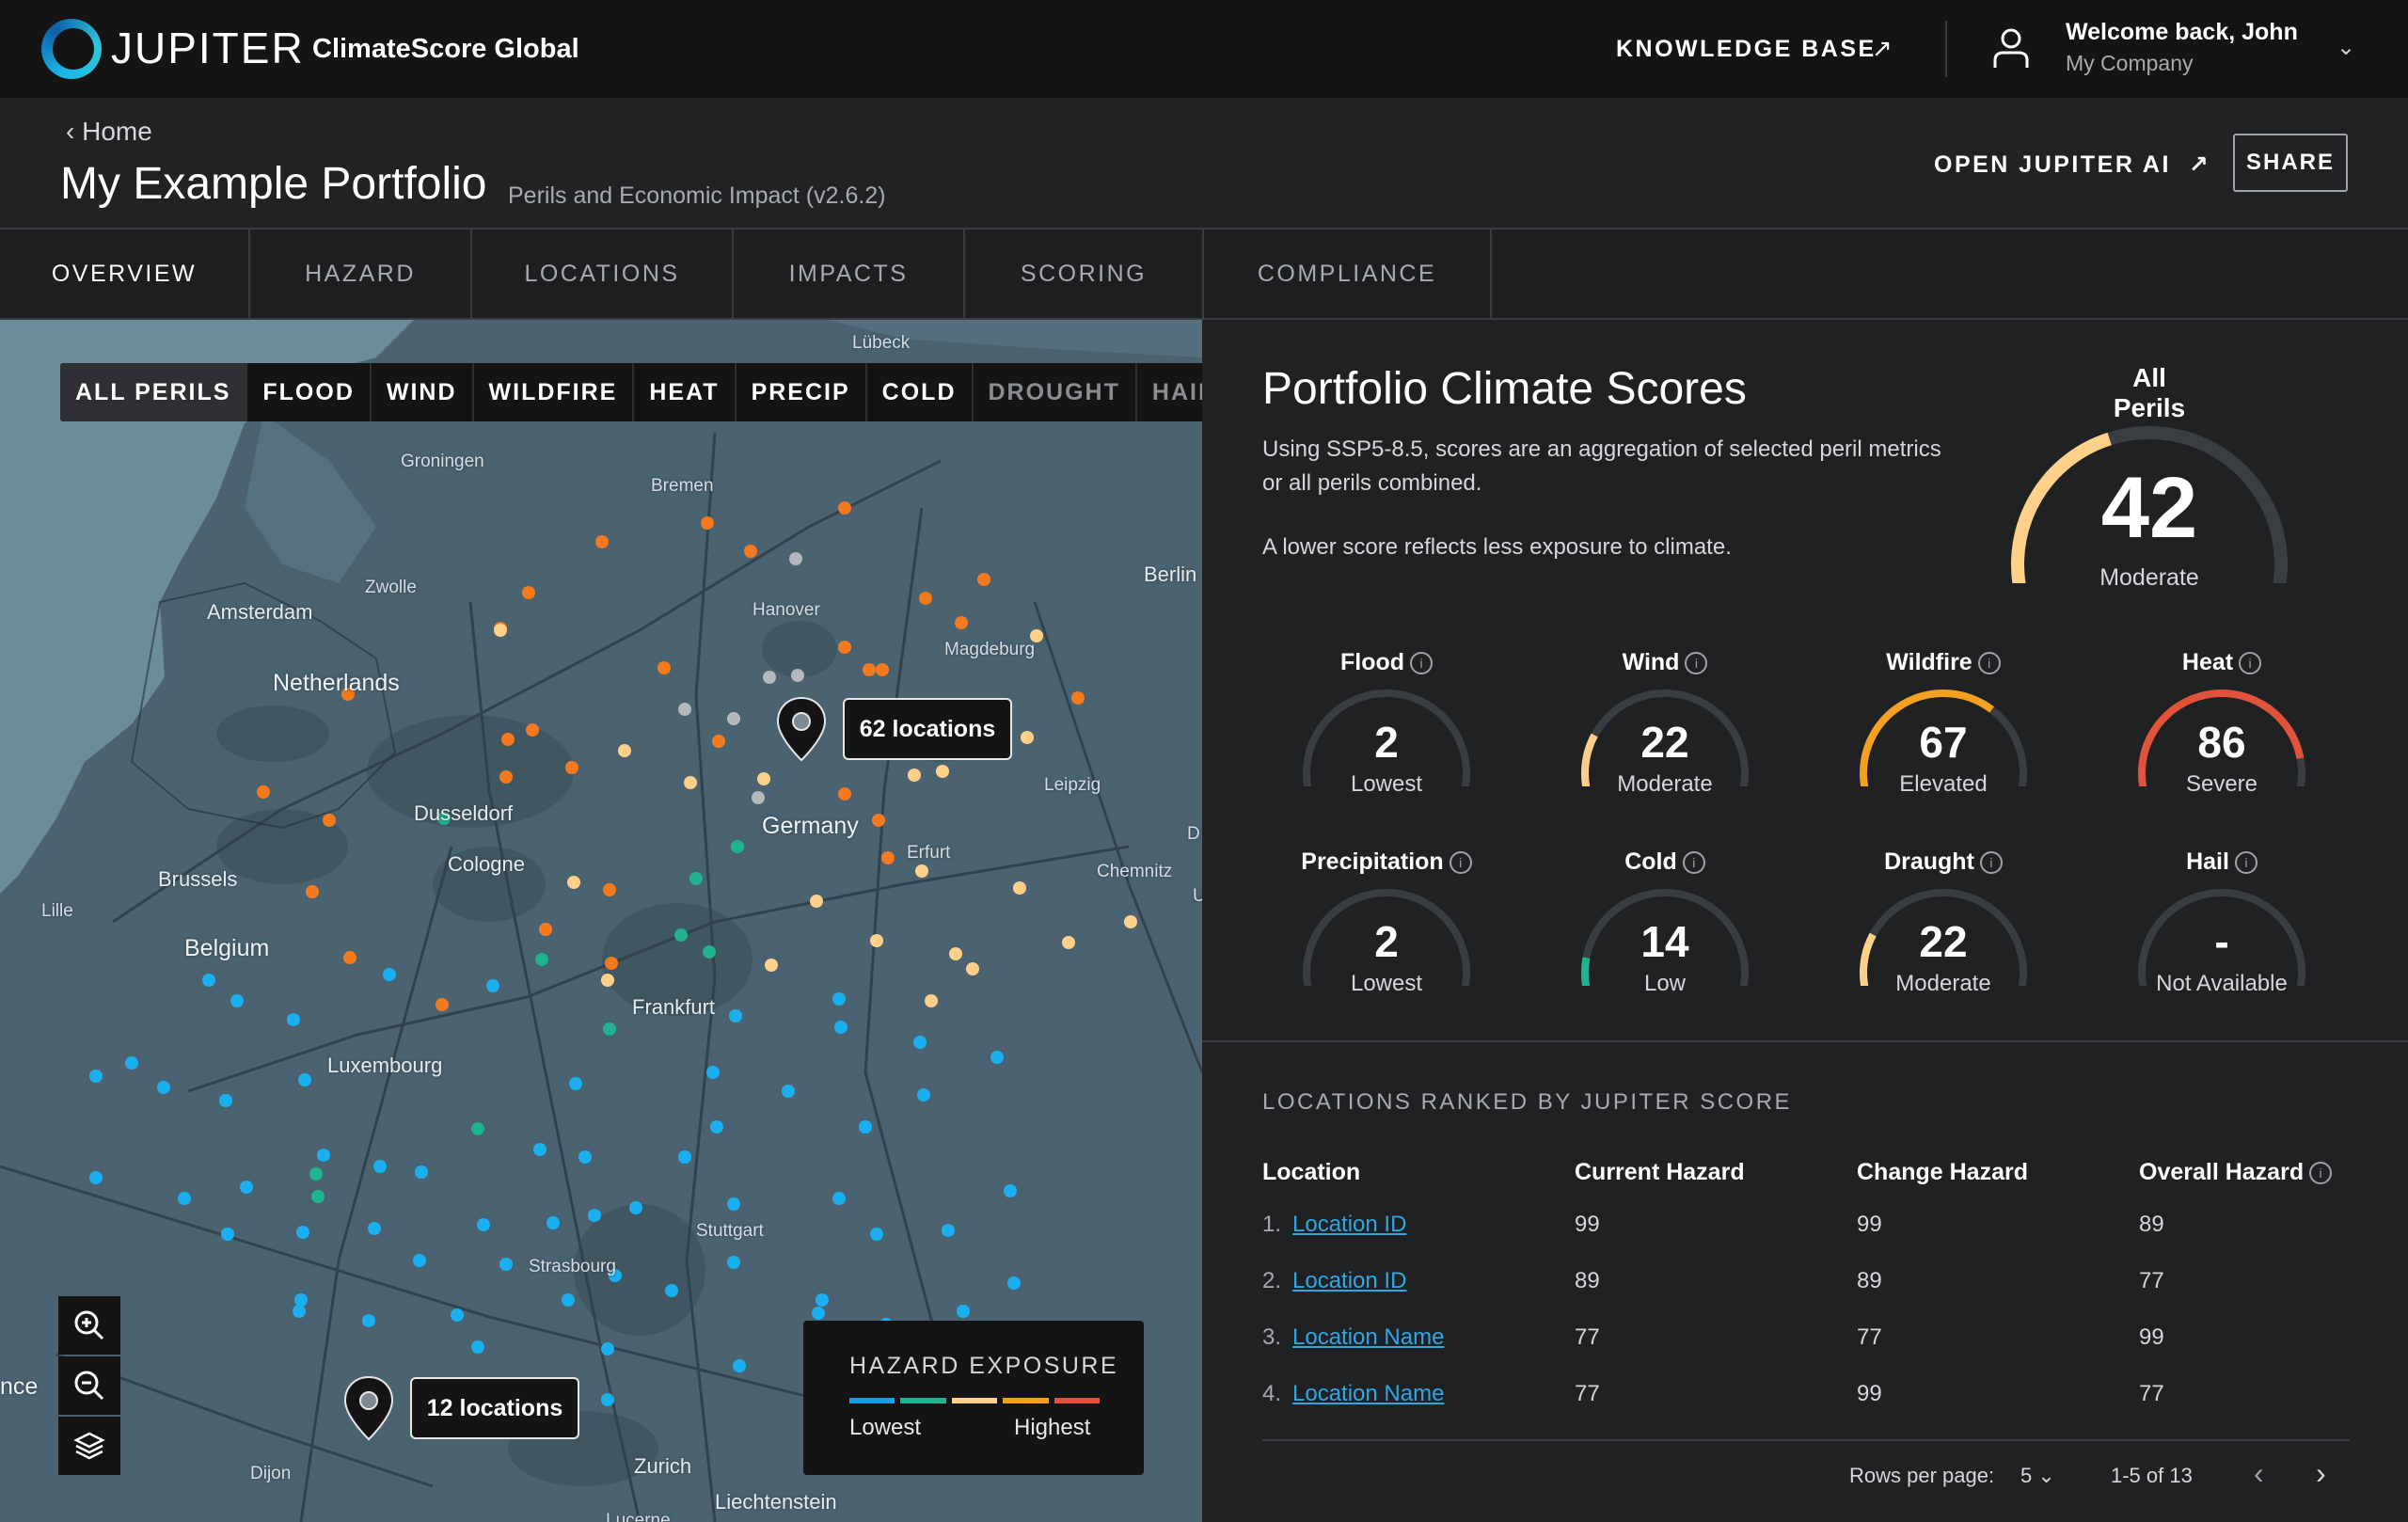 The width and height of the screenshot is (2408, 1522). I want to click on column-header-overall-hazard: Overall Hazard i, so click(2236, 1173).